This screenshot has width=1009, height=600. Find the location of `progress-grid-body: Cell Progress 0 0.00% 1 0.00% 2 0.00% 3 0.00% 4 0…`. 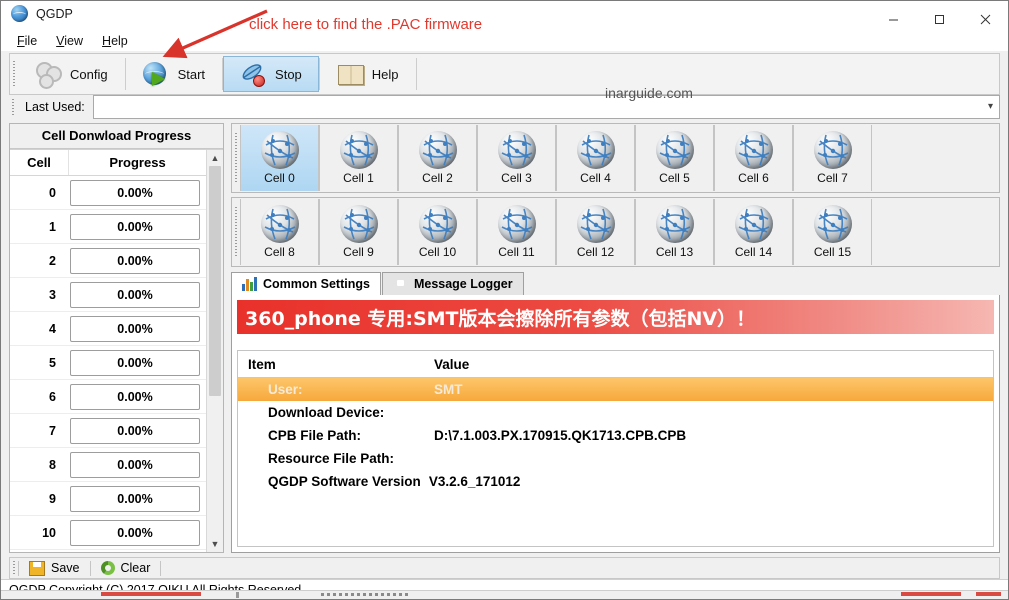

progress-grid-body: Cell Progress 0 0.00% 1 0.00% 2 0.00% 3 0.00% 4 0… is located at coordinates (108, 351).